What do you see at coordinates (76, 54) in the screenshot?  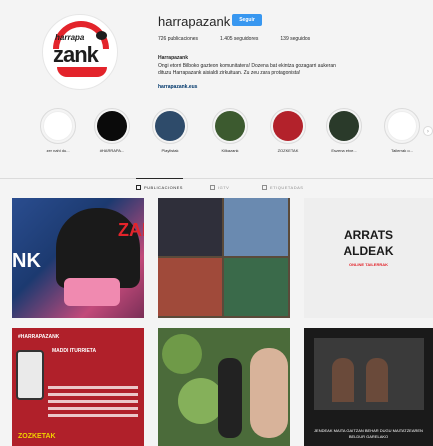 I see `logo-big-text: zank` at bounding box center [76, 54].